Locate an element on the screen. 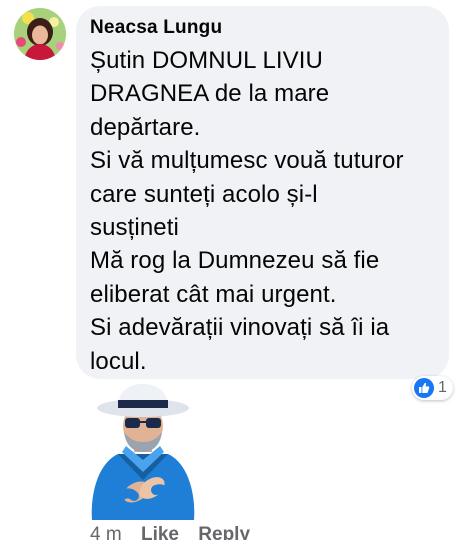  comment-line: Si adevărații vinovați să îi ia is located at coordinates (240, 328).